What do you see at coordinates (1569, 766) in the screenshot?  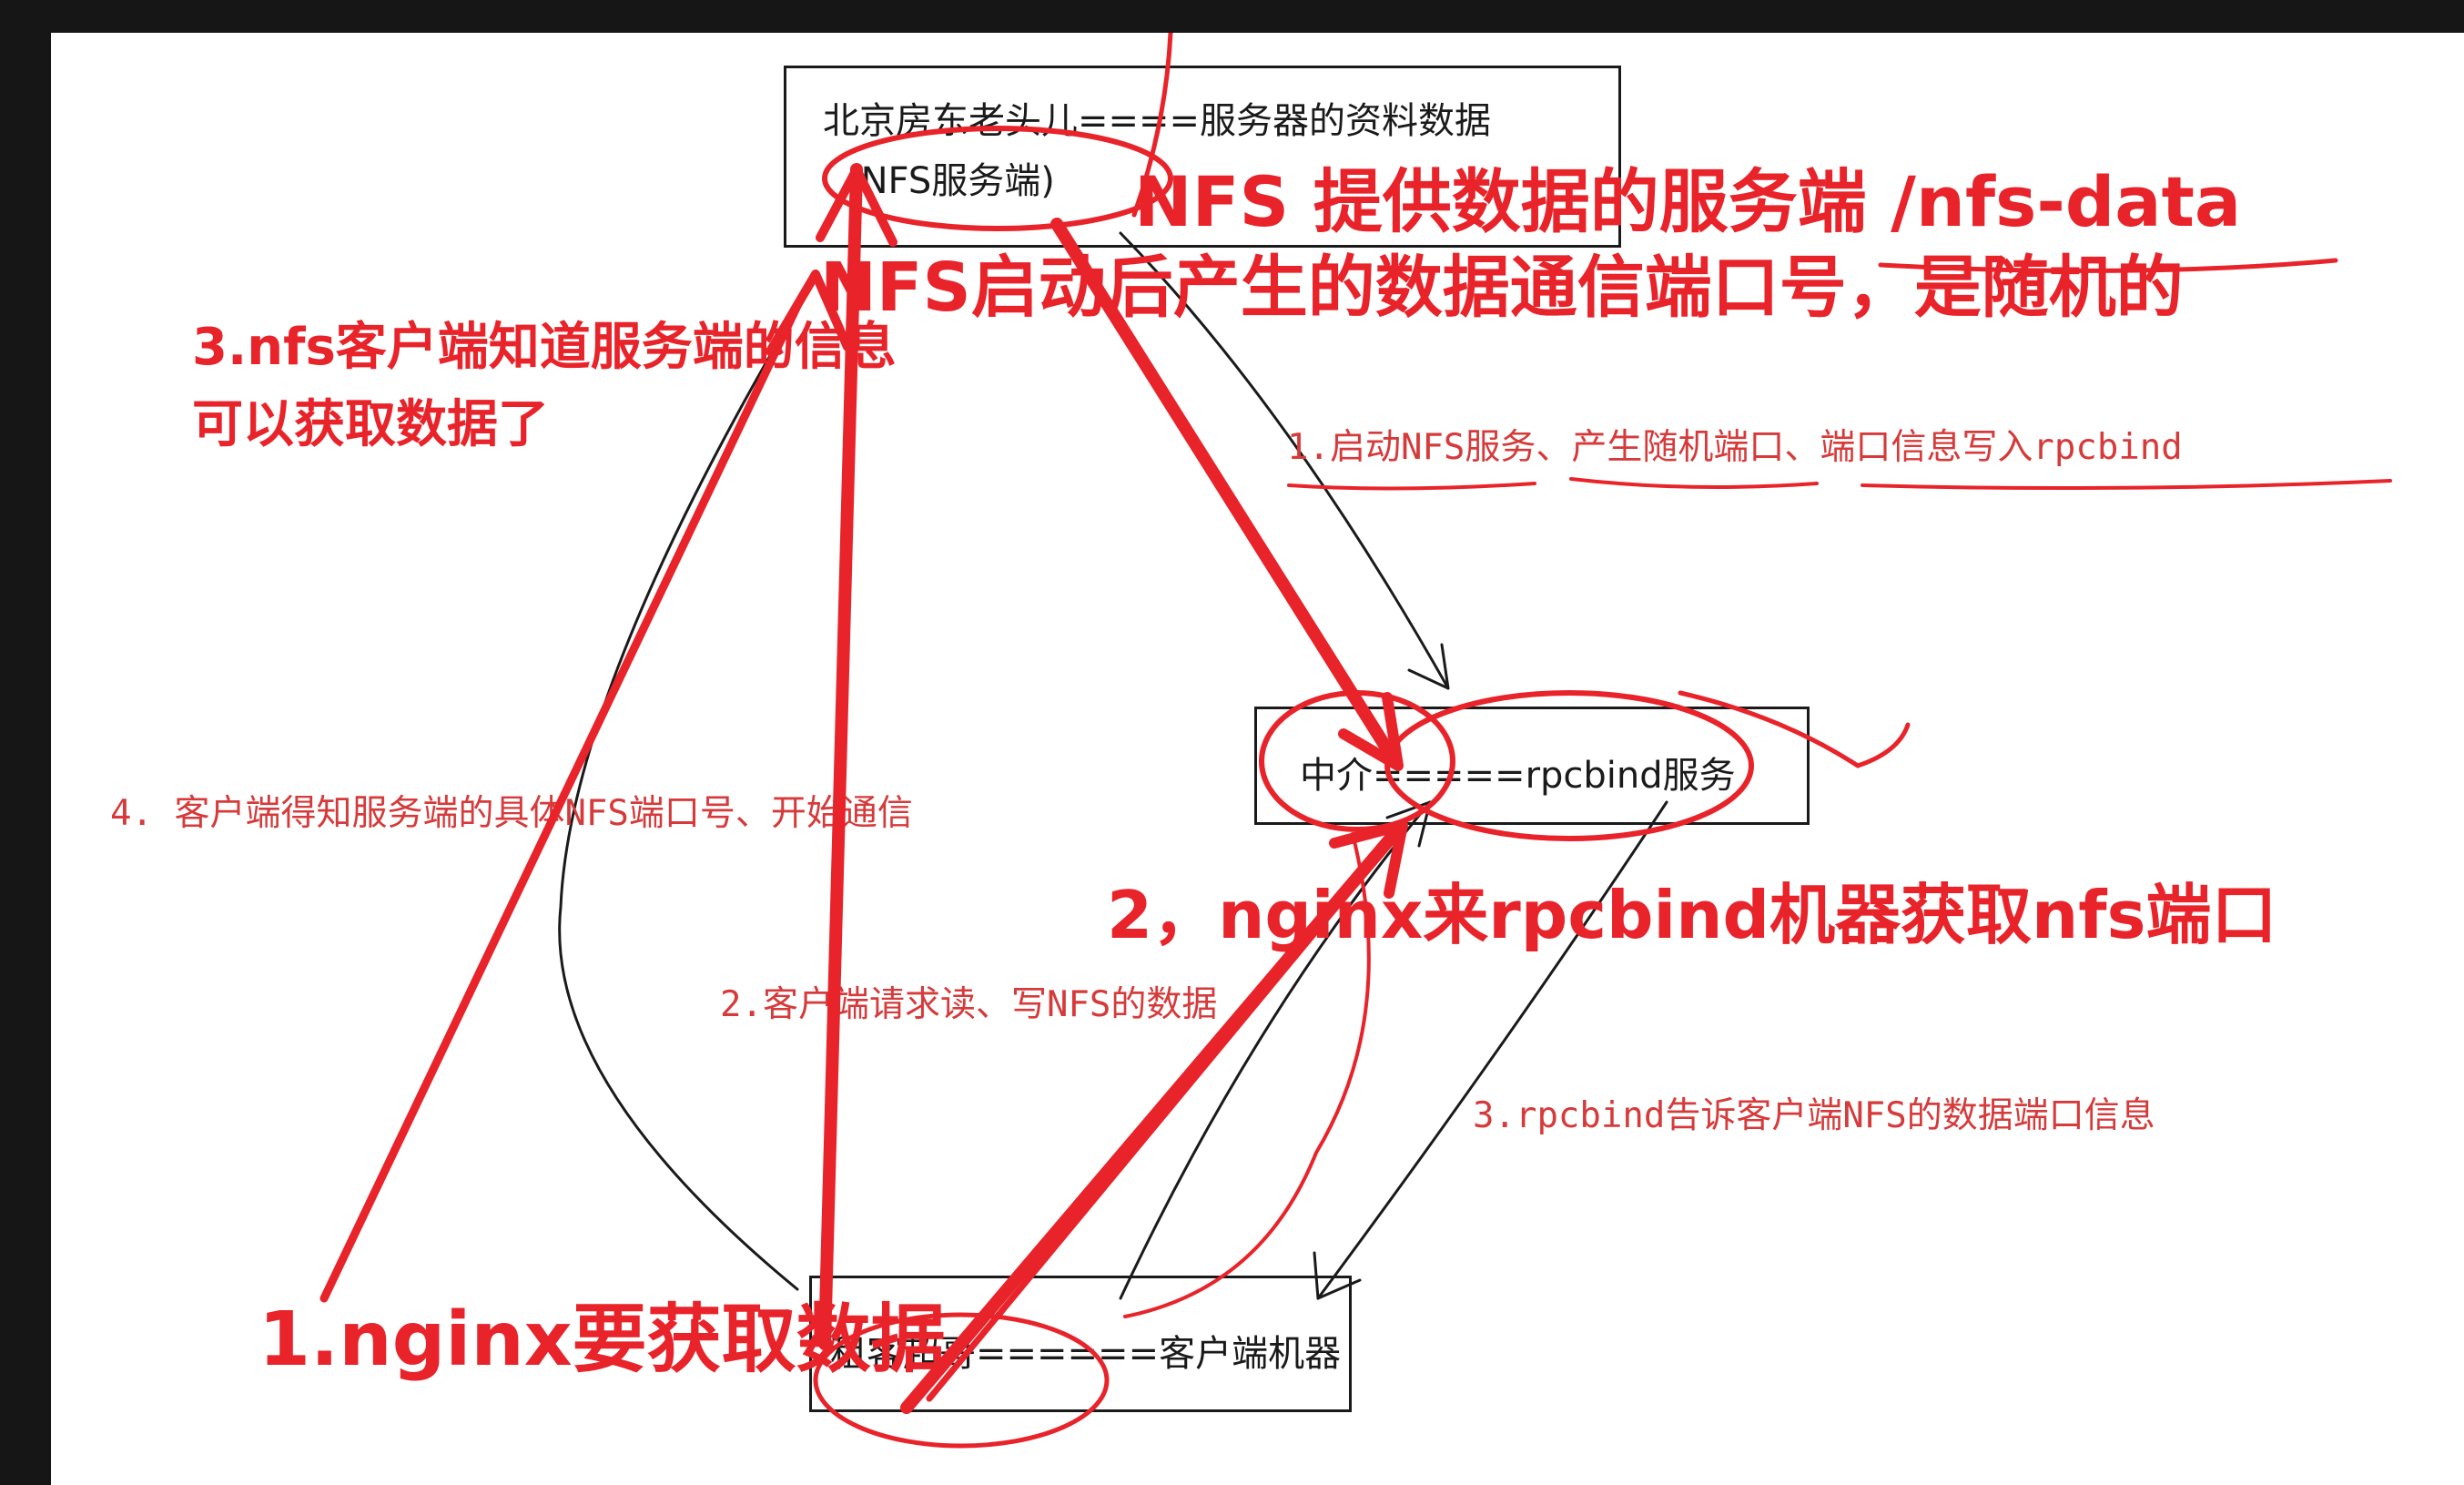 I see `circle-rpcbind-service` at bounding box center [1569, 766].